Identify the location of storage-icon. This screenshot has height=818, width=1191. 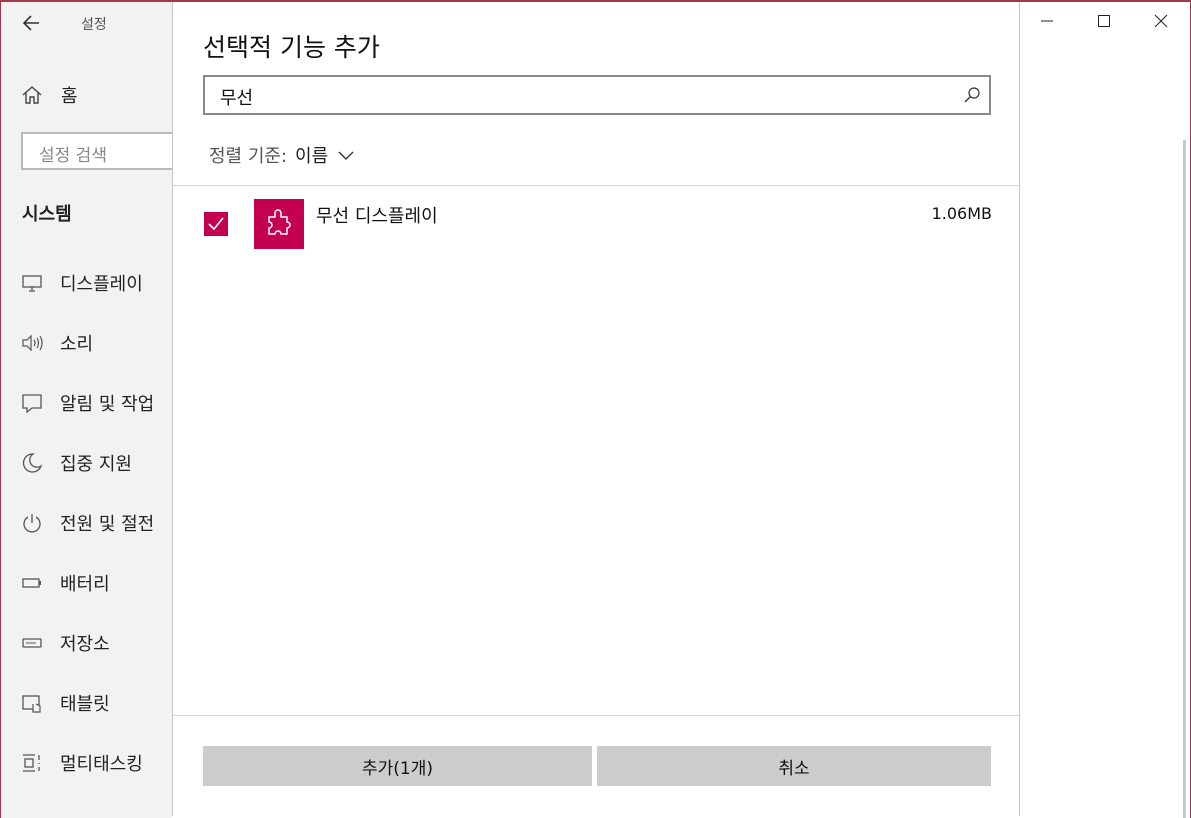
(32, 643).